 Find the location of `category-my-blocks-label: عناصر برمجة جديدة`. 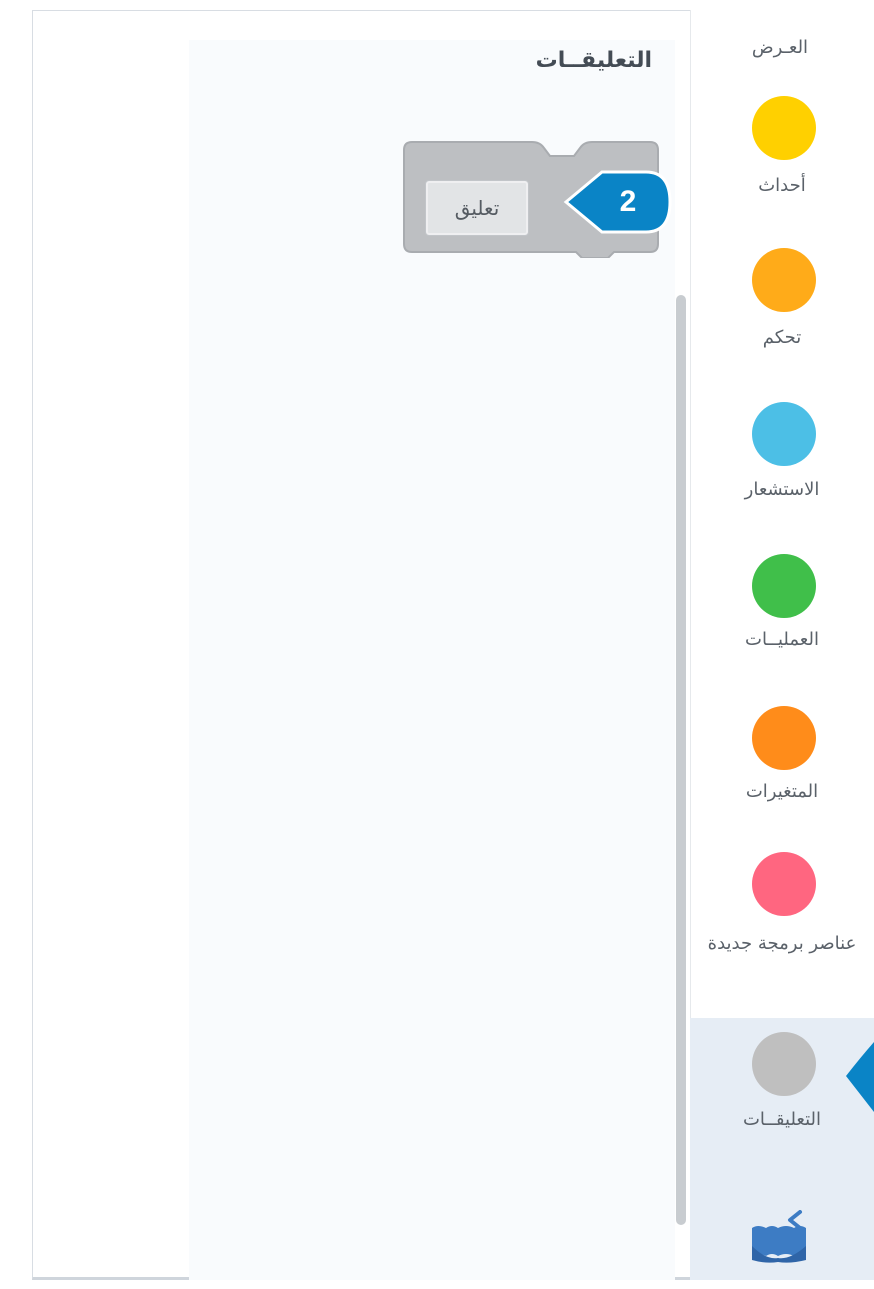

category-my-blocks-label: عناصر برمجة جديدة is located at coordinates (782, 944).